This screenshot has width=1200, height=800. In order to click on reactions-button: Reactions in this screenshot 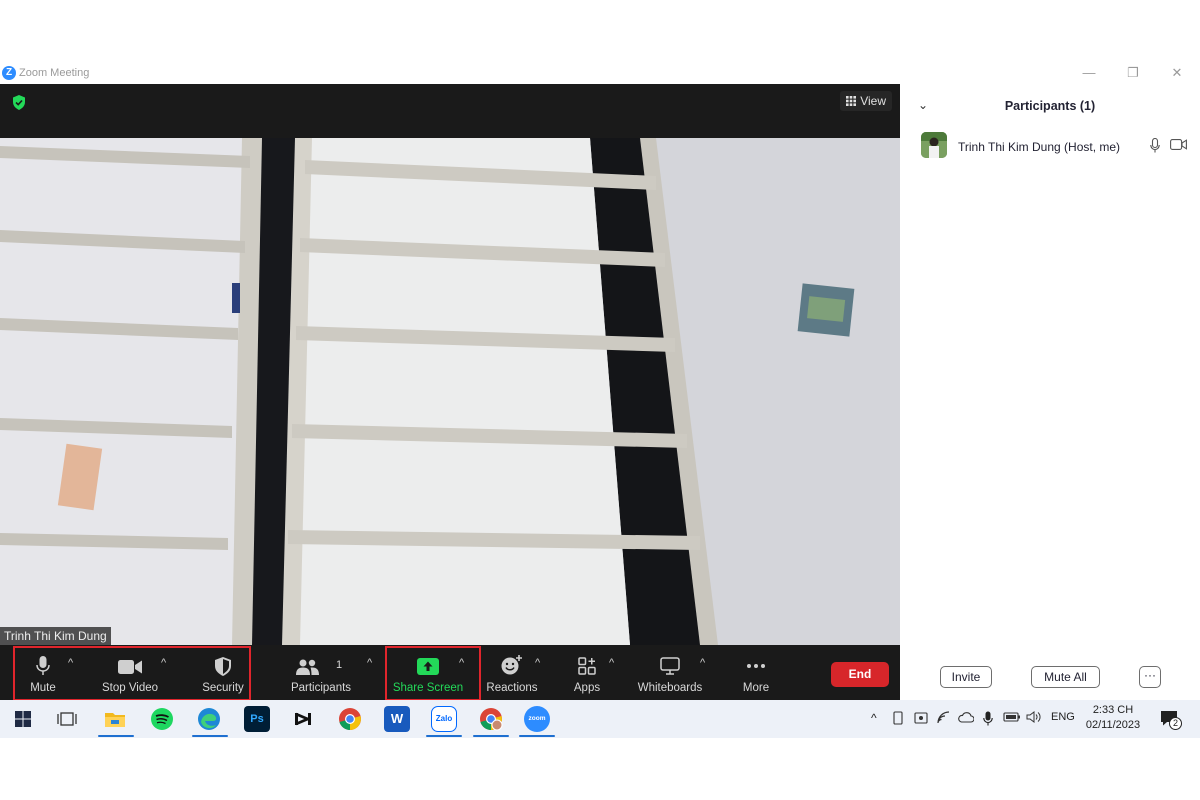, I will do `click(512, 672)`.